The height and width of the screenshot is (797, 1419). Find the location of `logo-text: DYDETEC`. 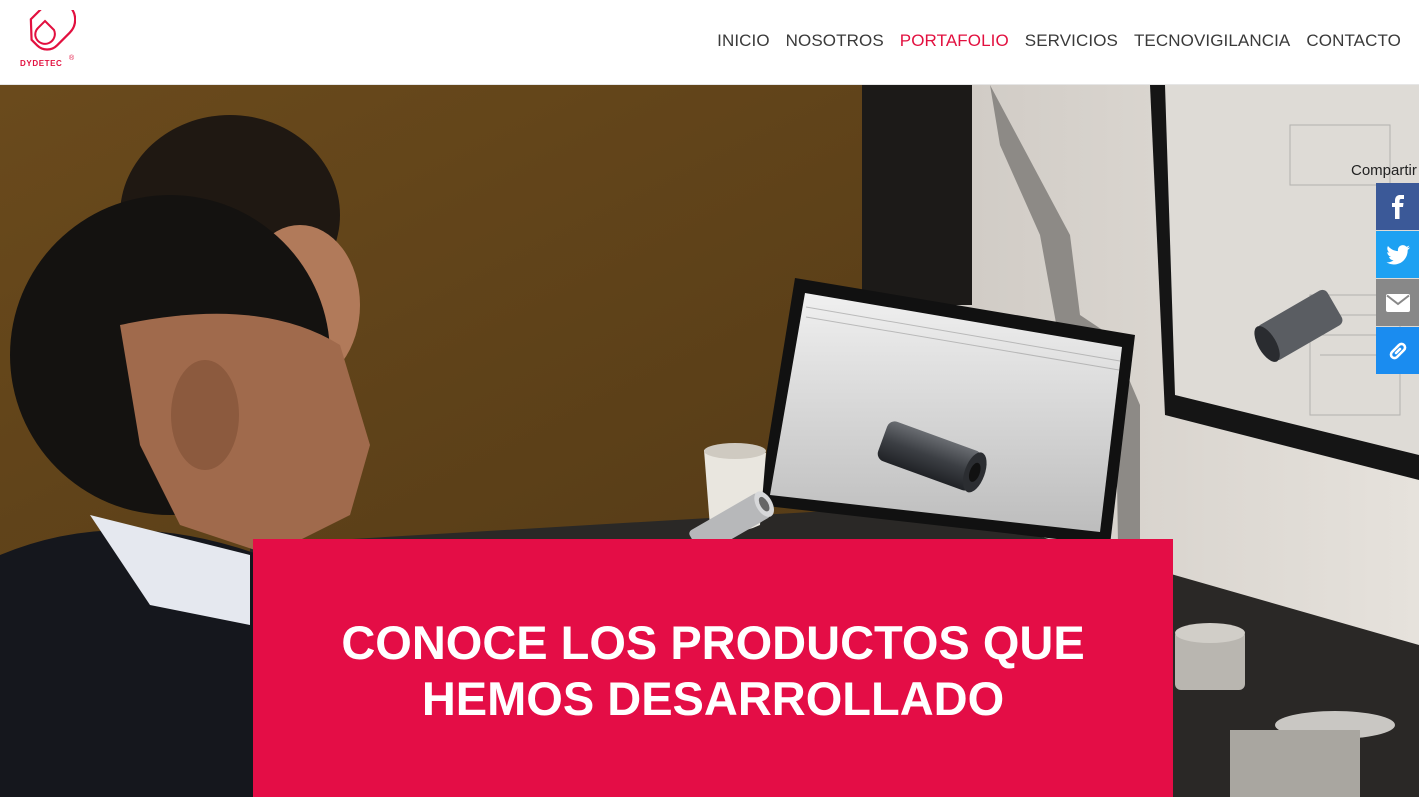

logo-text: DYDETEC is located at coordinates (41, 63).